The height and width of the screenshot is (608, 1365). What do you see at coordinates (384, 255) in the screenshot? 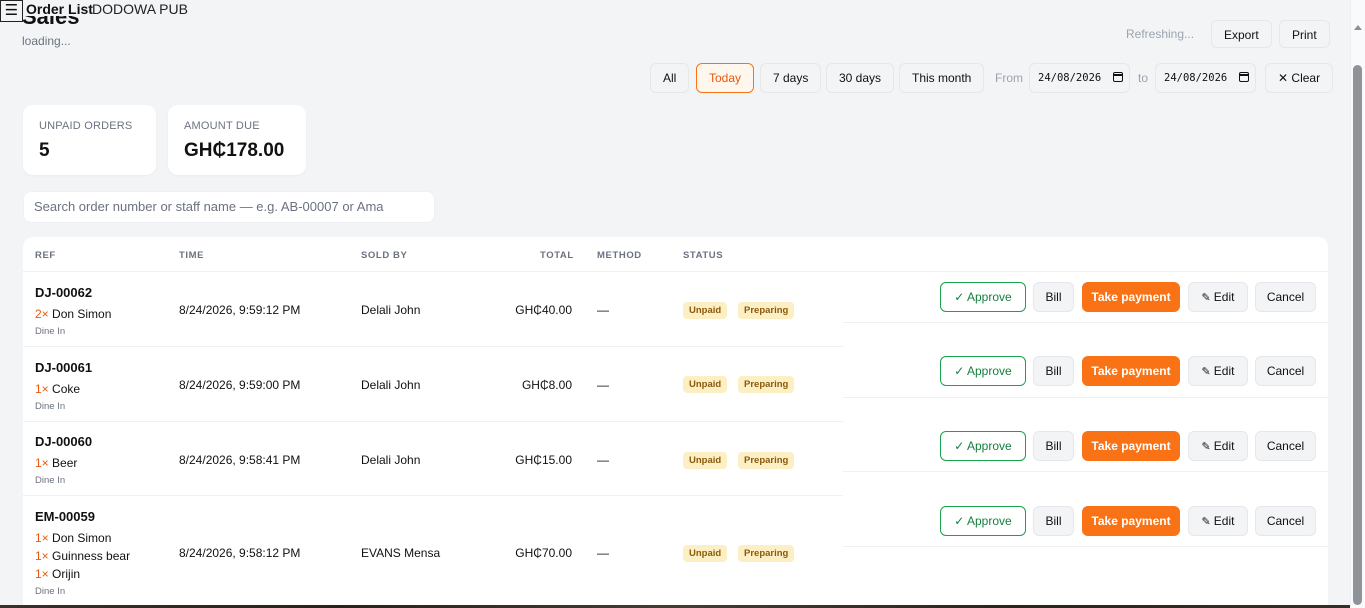
I see `column-header-sold-by: SOLD BY` at bounding box center [384, 255].